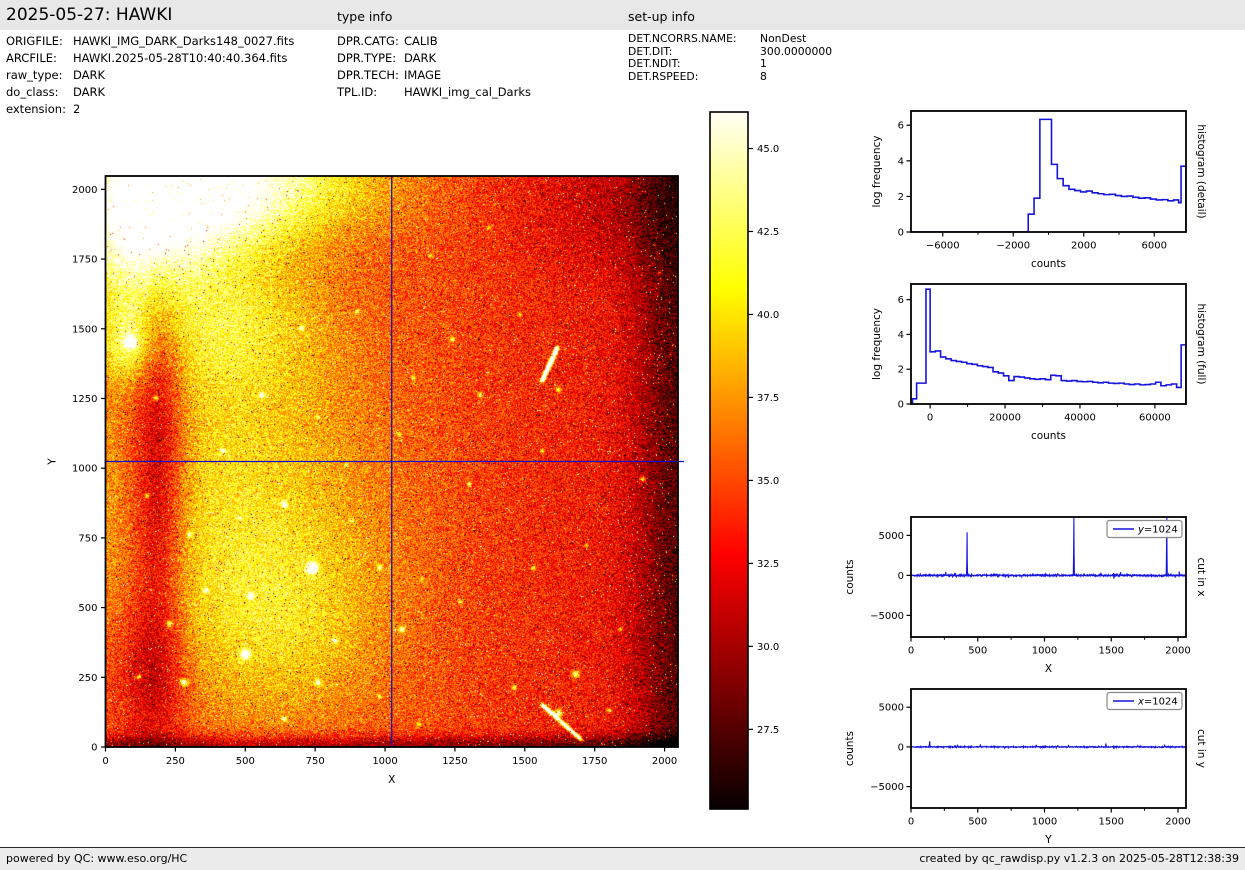  Describe the element at coordinates (77, 109) in the screenshot. I see `info-value: 2` at that location.